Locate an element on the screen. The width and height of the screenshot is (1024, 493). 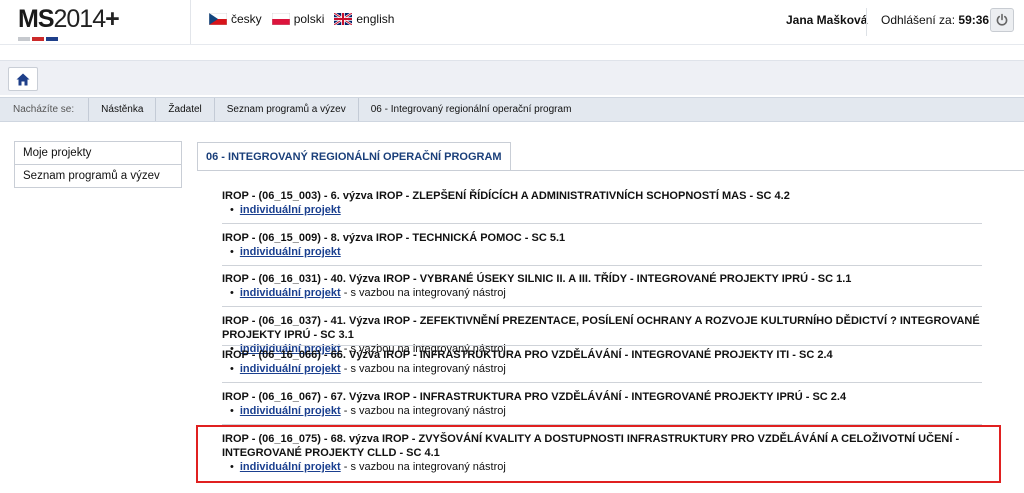
highlight-box is located at coordinates (598, 454).